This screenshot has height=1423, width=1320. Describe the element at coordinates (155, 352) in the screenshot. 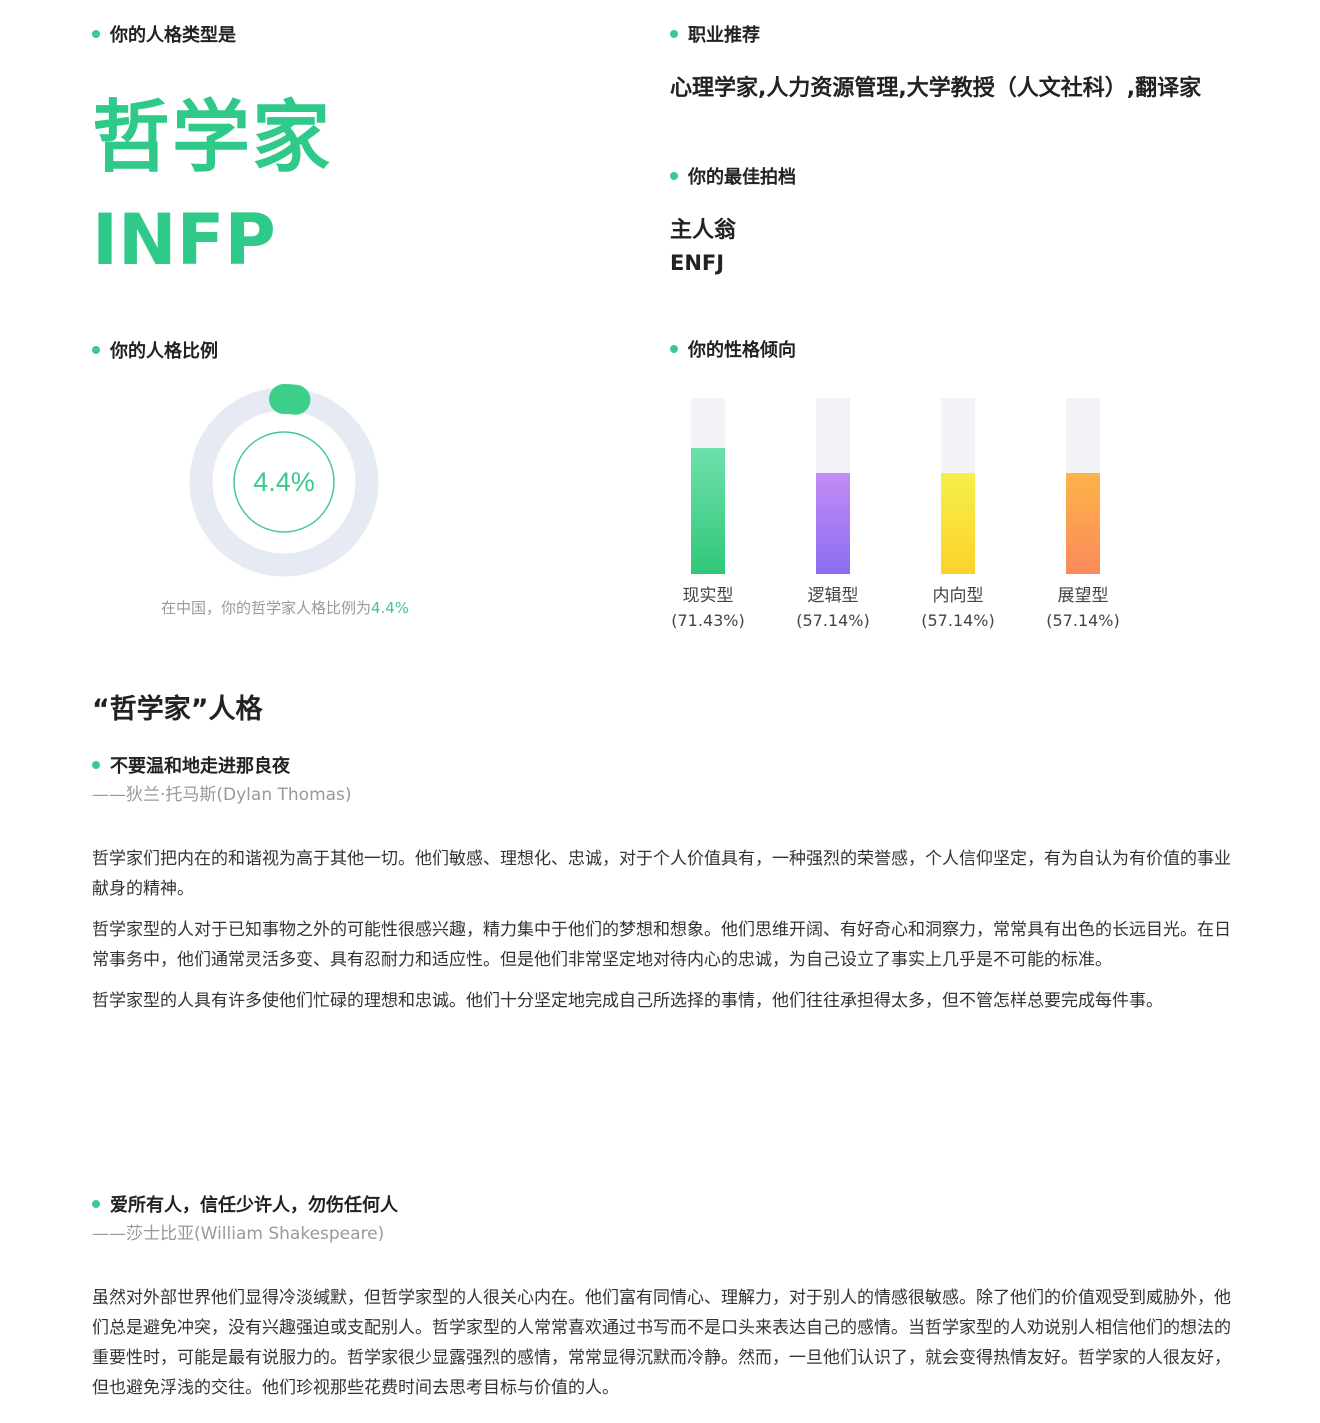

I see `ratio-section-label: 你的人格比例` at that location.